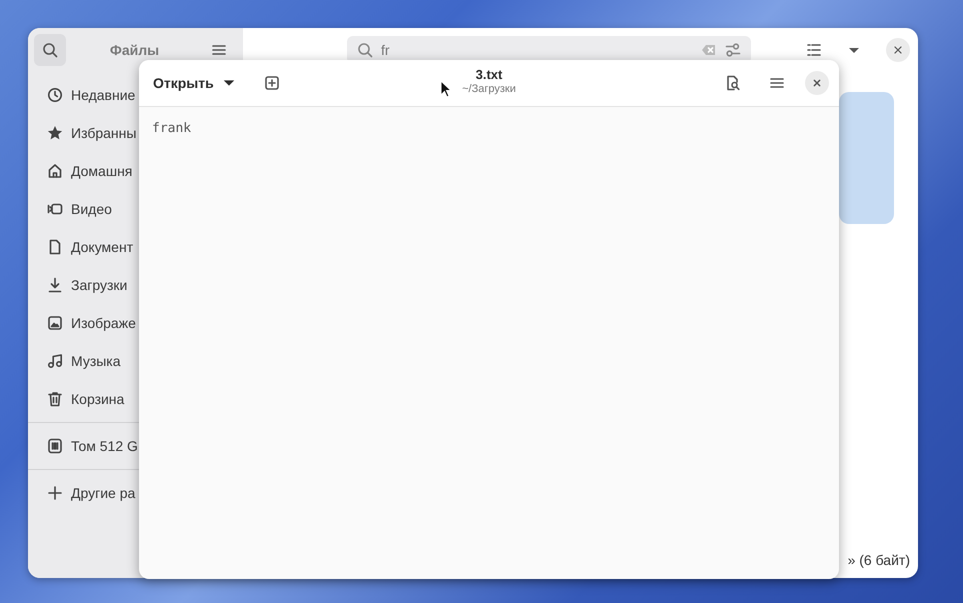 This screenshot has height=603, width=963. What do you see at coordinates (80, 171) in the screenshot?
I see `sidebar-item: Домашня` at bounding box center [80, 171].